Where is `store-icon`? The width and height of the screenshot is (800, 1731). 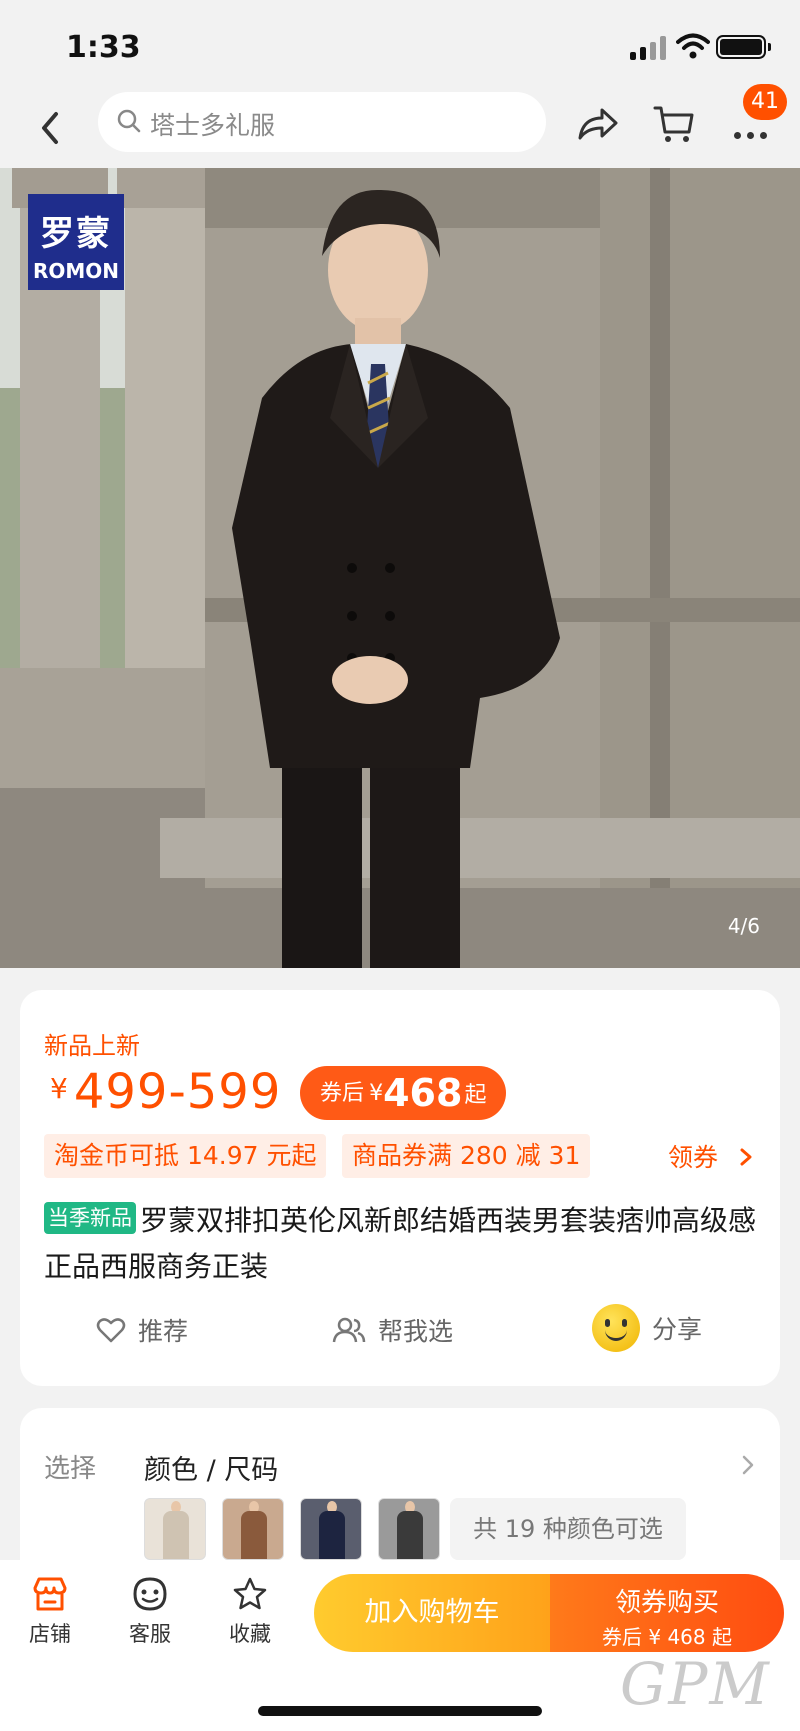 store-icon is located at coordinates (50, 1594).